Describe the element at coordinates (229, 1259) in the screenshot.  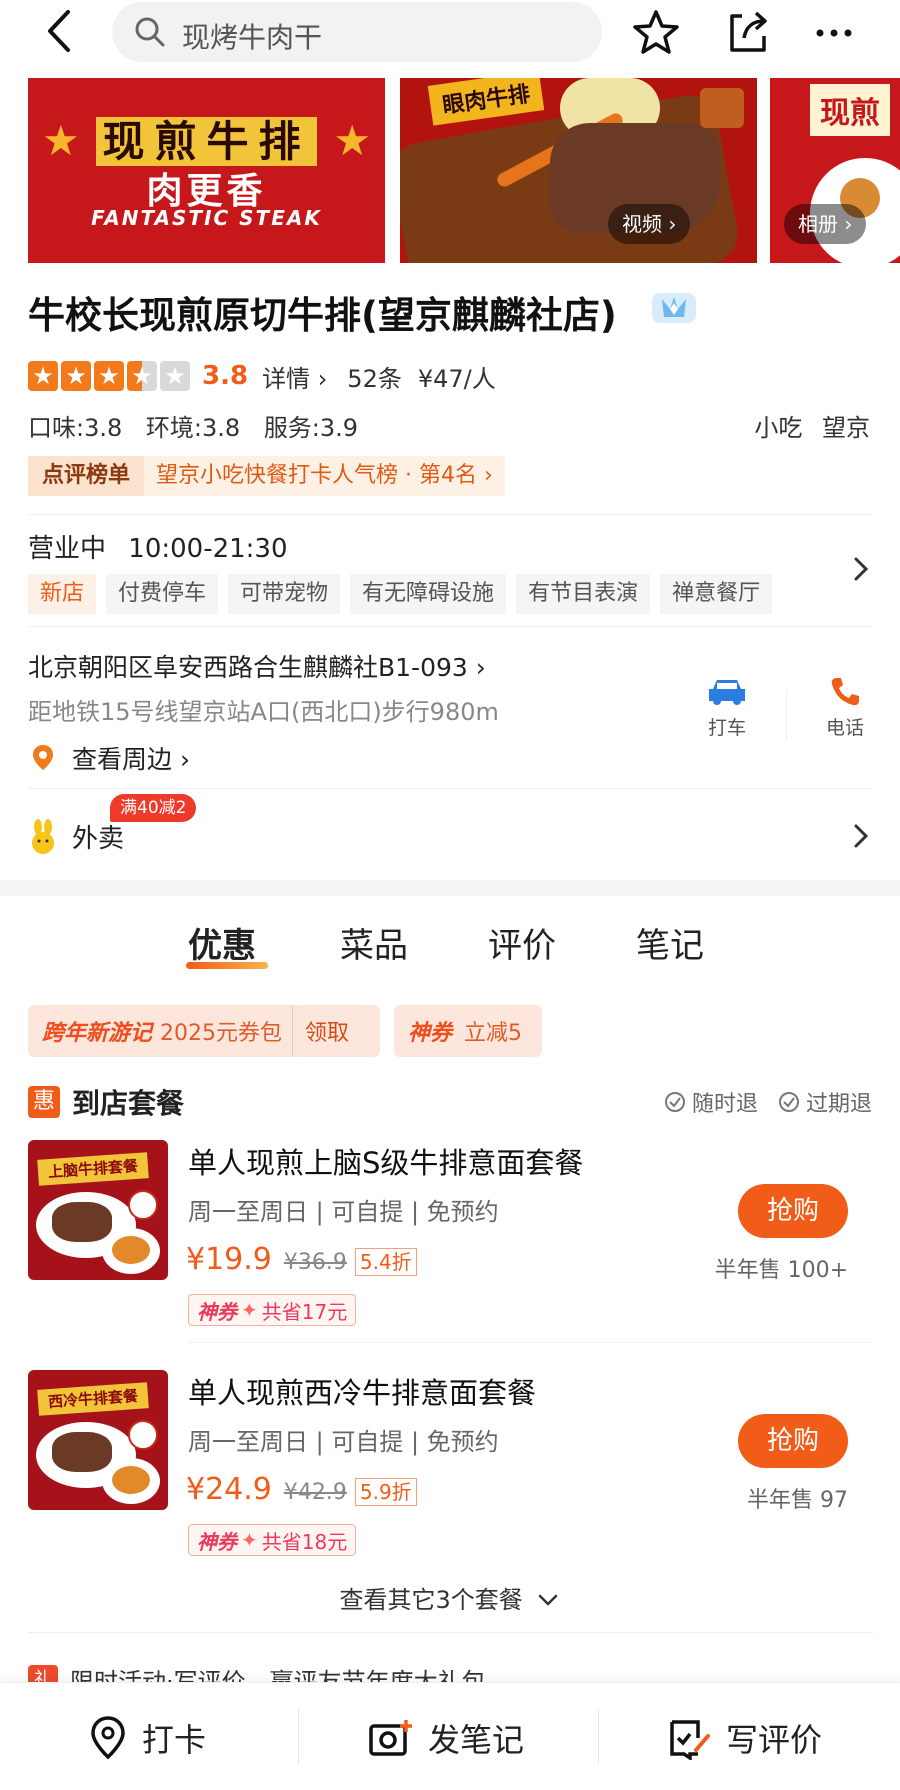
I see `deal-price: ¥19.9` at that location.